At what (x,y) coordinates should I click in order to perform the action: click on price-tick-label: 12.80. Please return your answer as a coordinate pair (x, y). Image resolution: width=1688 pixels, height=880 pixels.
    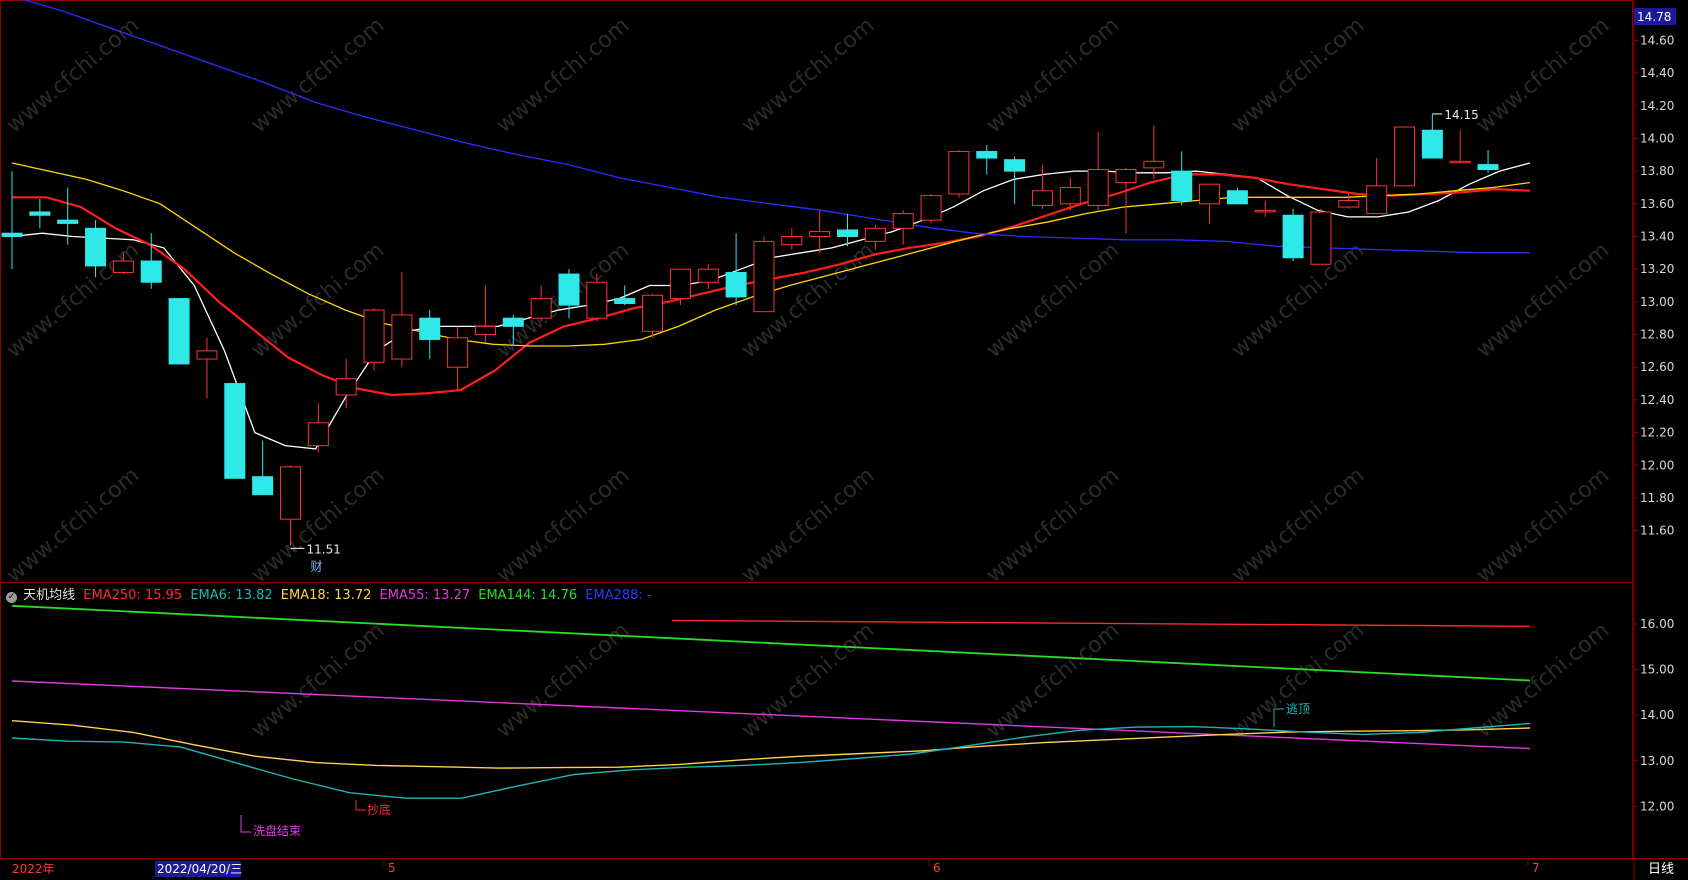
    Looking at the image, I should click on (1657, 335).